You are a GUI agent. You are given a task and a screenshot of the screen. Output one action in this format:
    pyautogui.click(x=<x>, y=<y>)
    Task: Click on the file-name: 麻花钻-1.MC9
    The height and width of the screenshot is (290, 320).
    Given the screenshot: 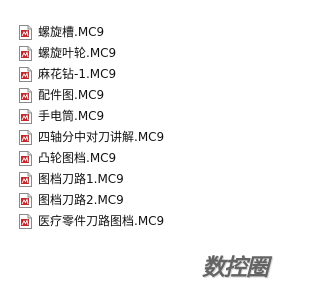 What is the action you would take?
    pyautogui.click(x=77, y=74)
    